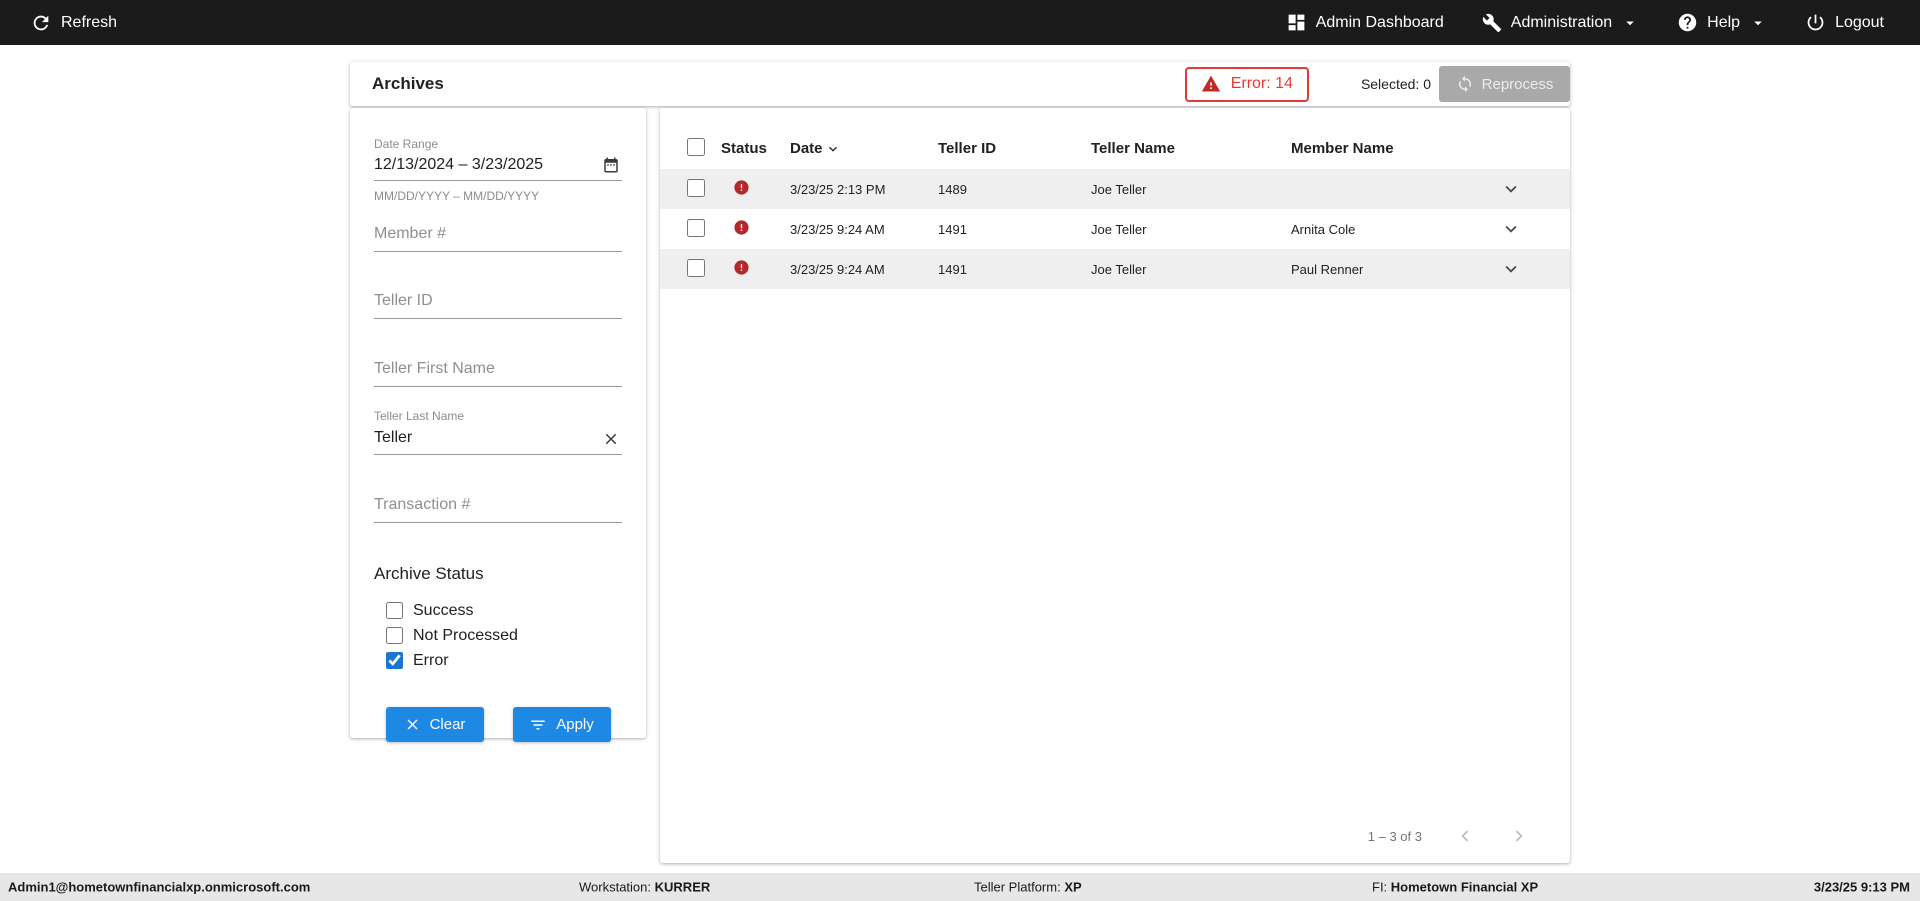  What do you see at coordinates (1687, 22) in the screenshot?
I see `help-icon` at bounding box center [1687, 22].